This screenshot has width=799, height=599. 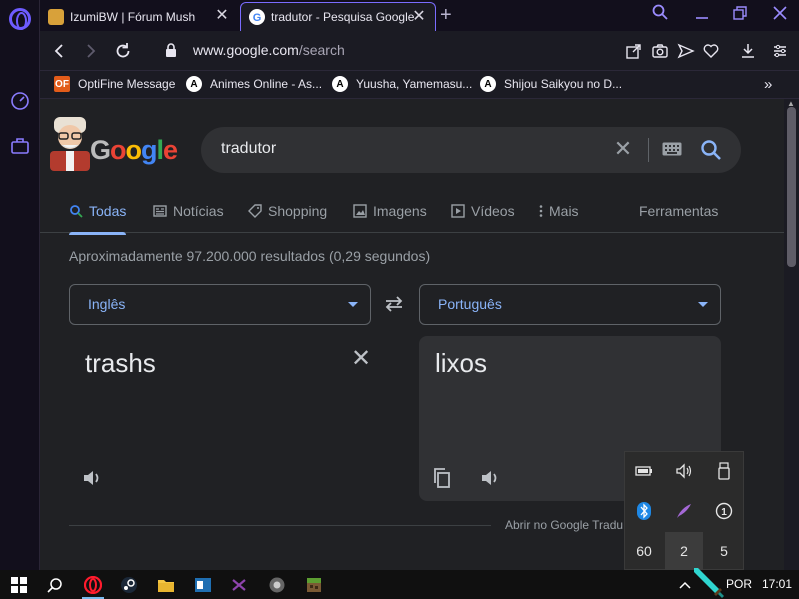 I want to click on opera-logo-icon, so click(x=20, y=19).